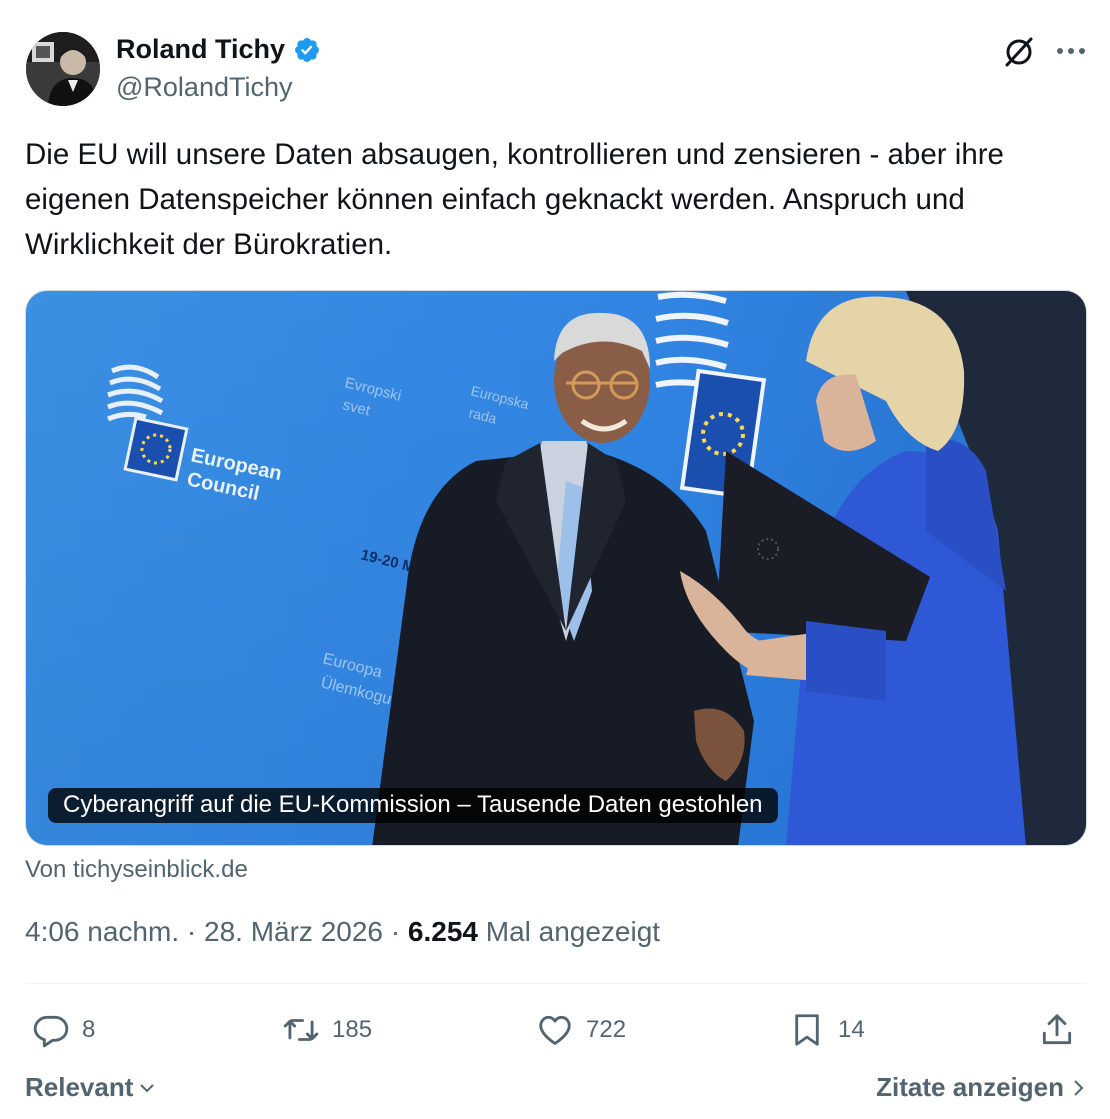 Image resolution: width=1110 pixels, height=1119 pixels. I want to click on repost-icon, so click(301, 1030).